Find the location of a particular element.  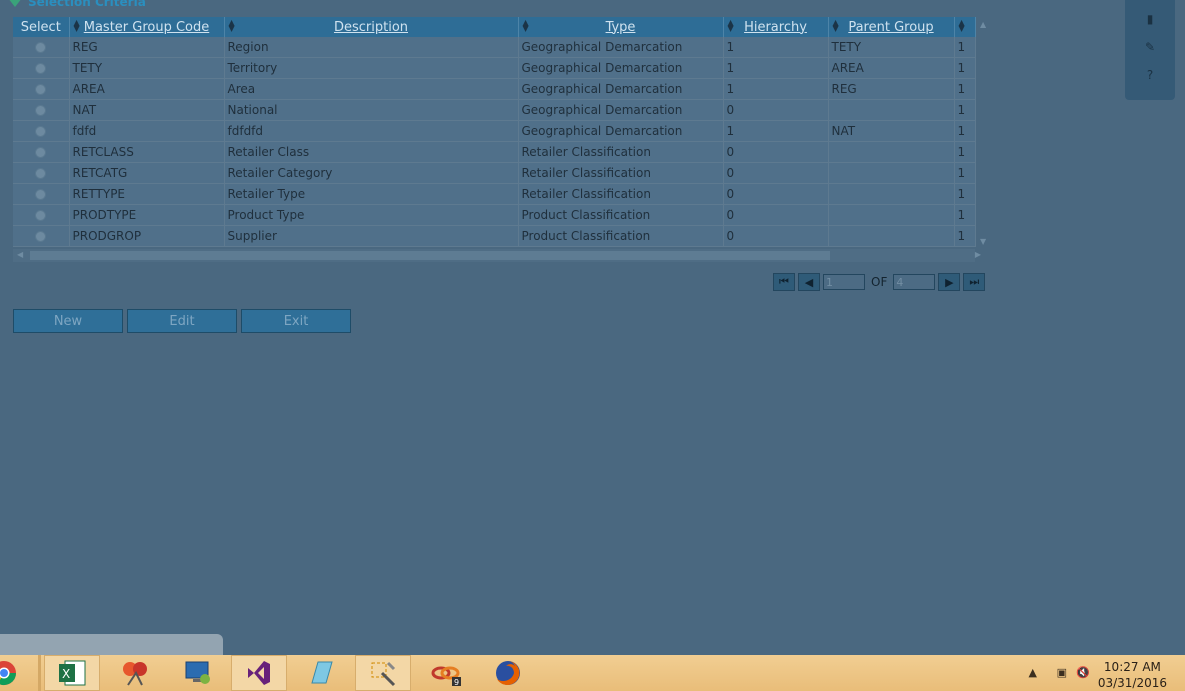

exit-button: Exit is located at coordinates (296, 321).